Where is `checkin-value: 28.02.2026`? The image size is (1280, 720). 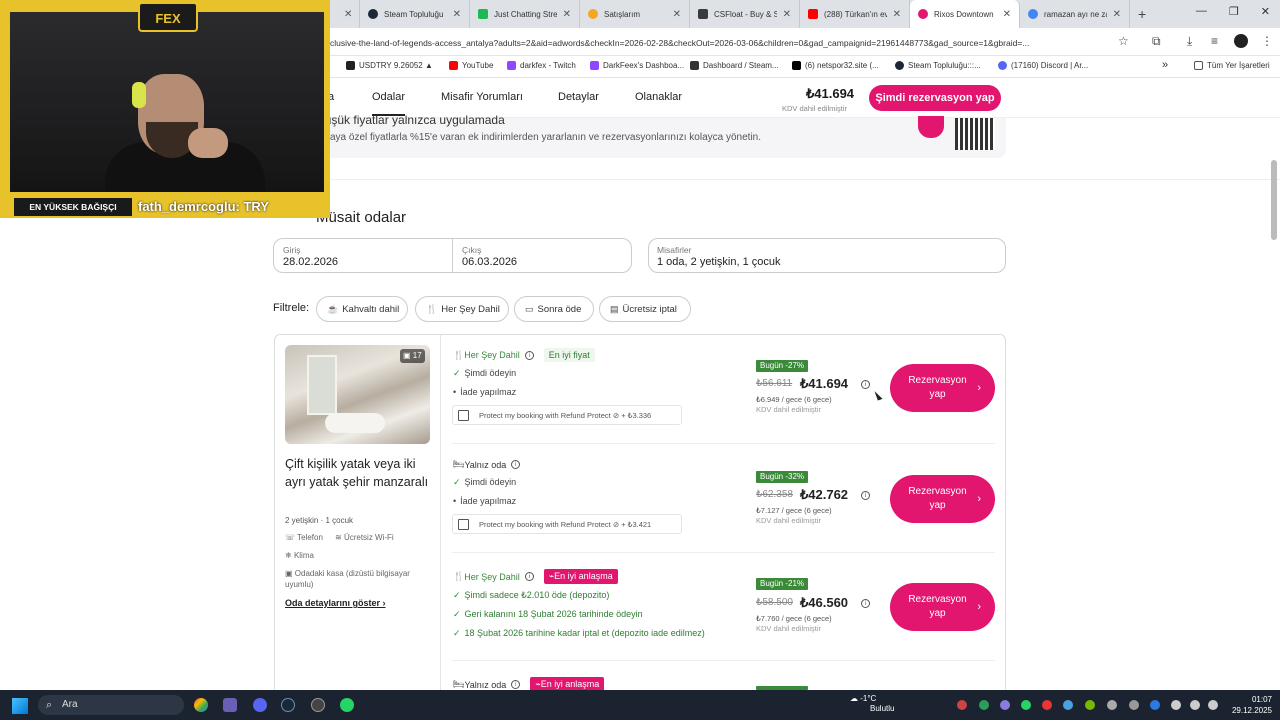
checkin-value: 28.02.2026 is located at coordinates (310, 262).